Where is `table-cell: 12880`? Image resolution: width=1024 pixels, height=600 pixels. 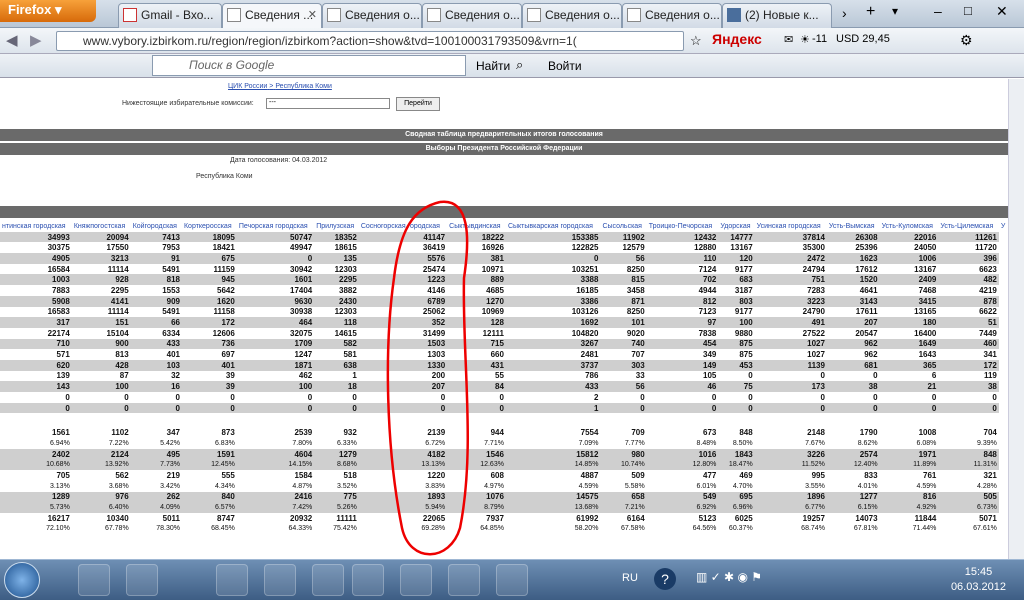 table-cell: 12880 is located at coordinates (682, 248).